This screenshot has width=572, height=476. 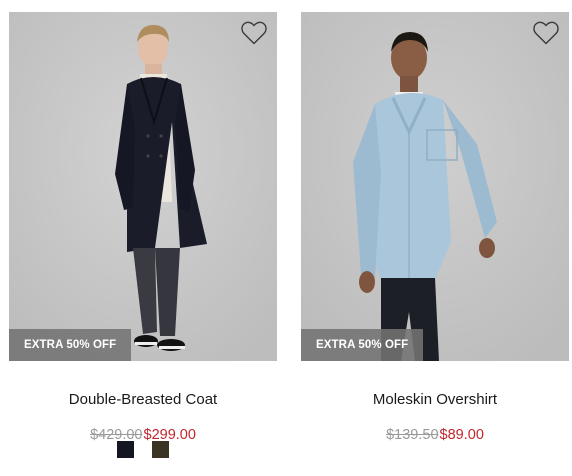 What do you see at coordinates (143, 435) in the screenshot?
I see `price-group: $429.00$299.00` at bounding box center [143, 435].